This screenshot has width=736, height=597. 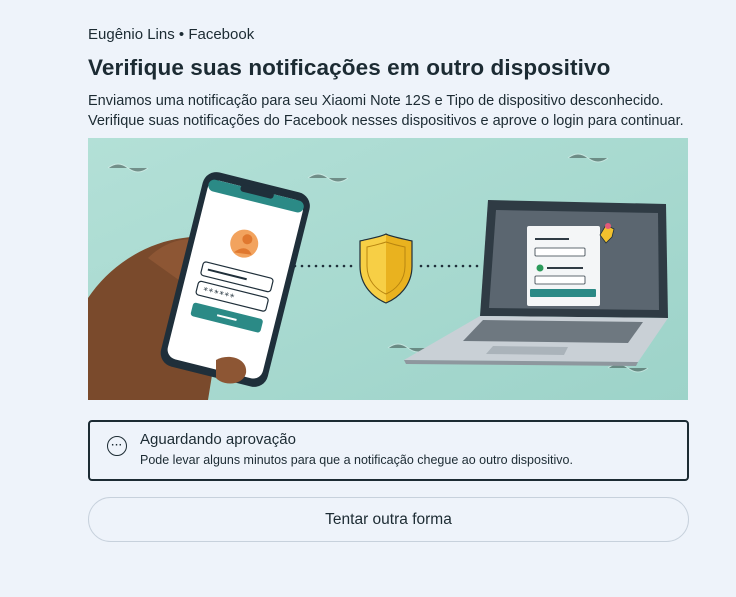 I want to click on account-label: Eugênio Lins • Facebook, so click(x=171, y=34).